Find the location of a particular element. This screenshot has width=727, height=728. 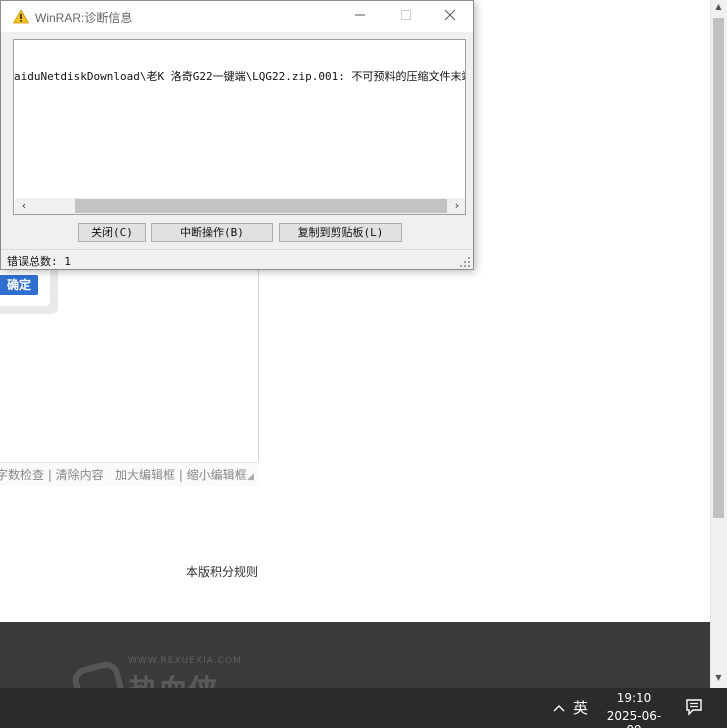

copy-to-clipboard-button: 复制到剪贴板(L) is located at coordinates (340, 232).